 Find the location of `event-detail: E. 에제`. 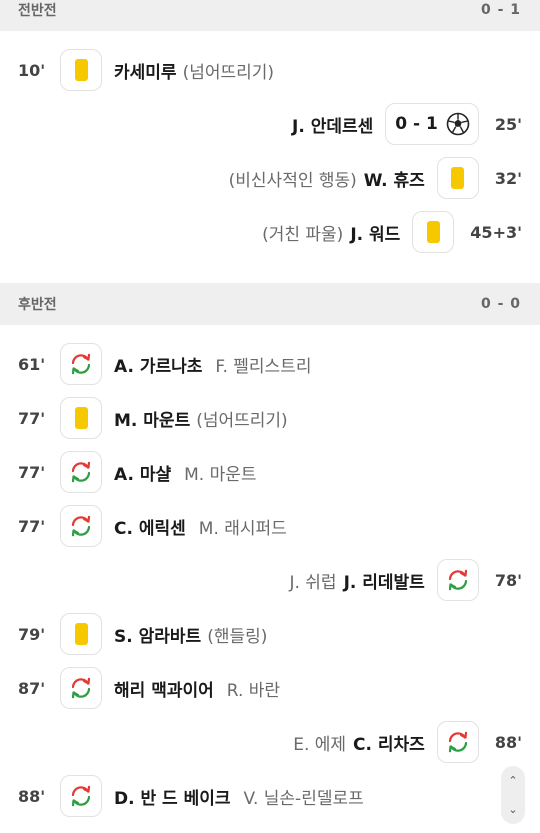

event-detail: E. 에제 is located at coordinates (320, 744).